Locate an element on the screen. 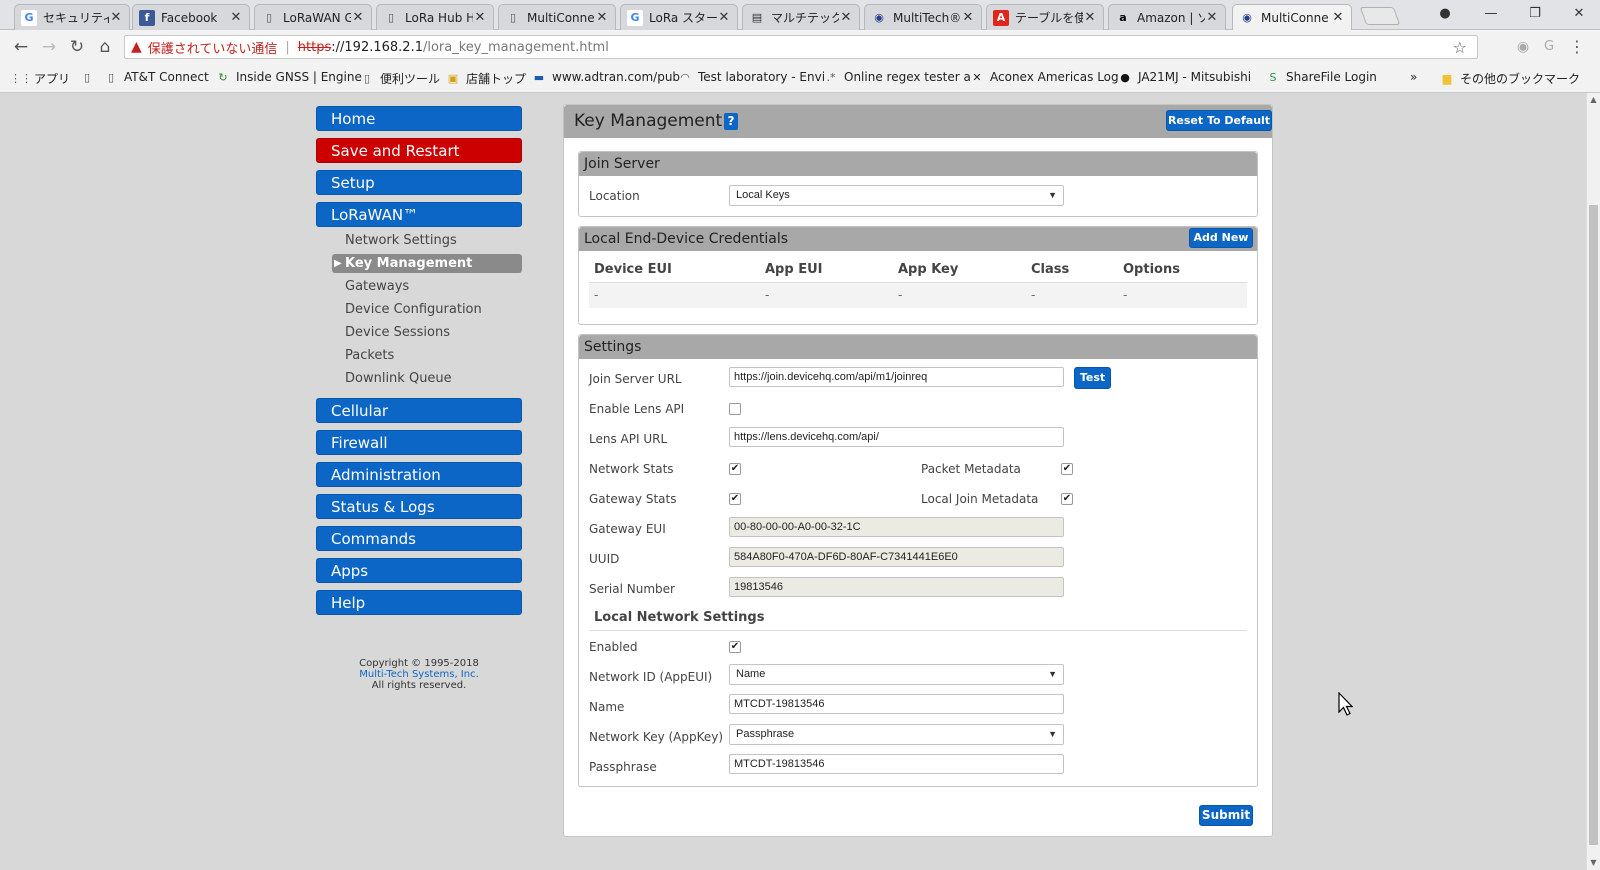 The image size is (1600, 870). nav-home: Home is located at coordinates (419, 118).